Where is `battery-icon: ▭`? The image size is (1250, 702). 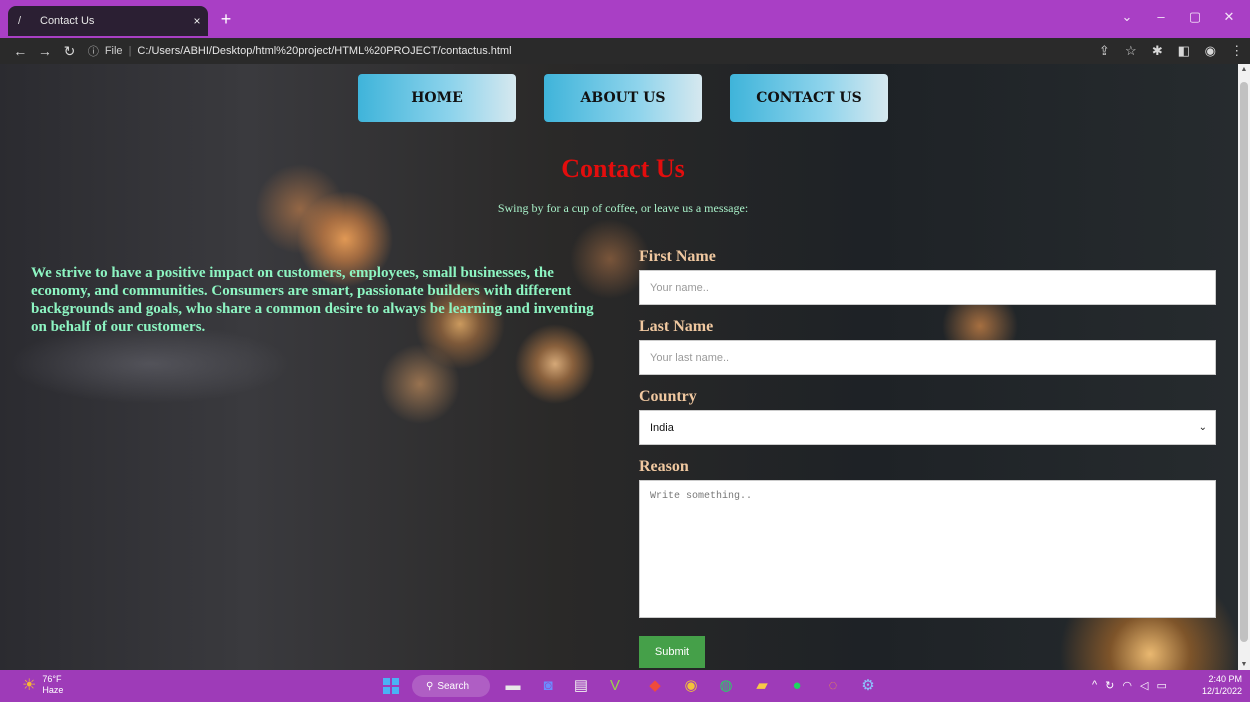
battery-icon: ▭ is located at coordinates (1161, 685).